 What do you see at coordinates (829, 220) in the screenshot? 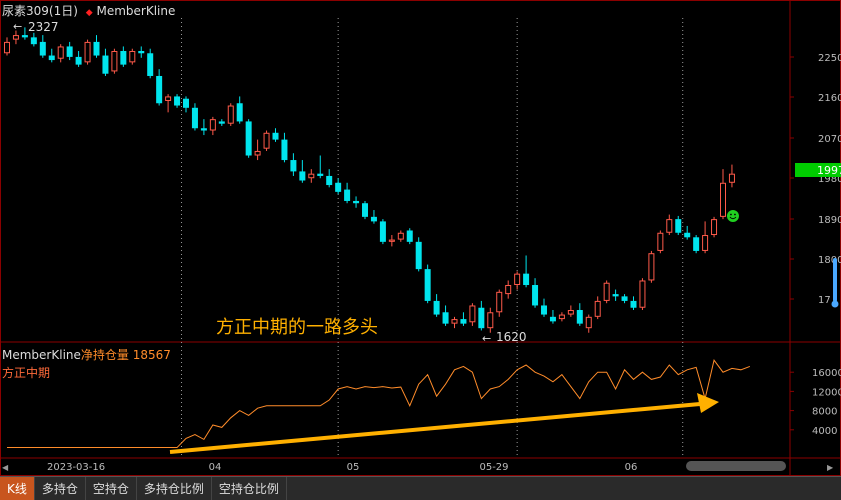
I see `price-tick-label: 1890` at bounding box center [829, 220].